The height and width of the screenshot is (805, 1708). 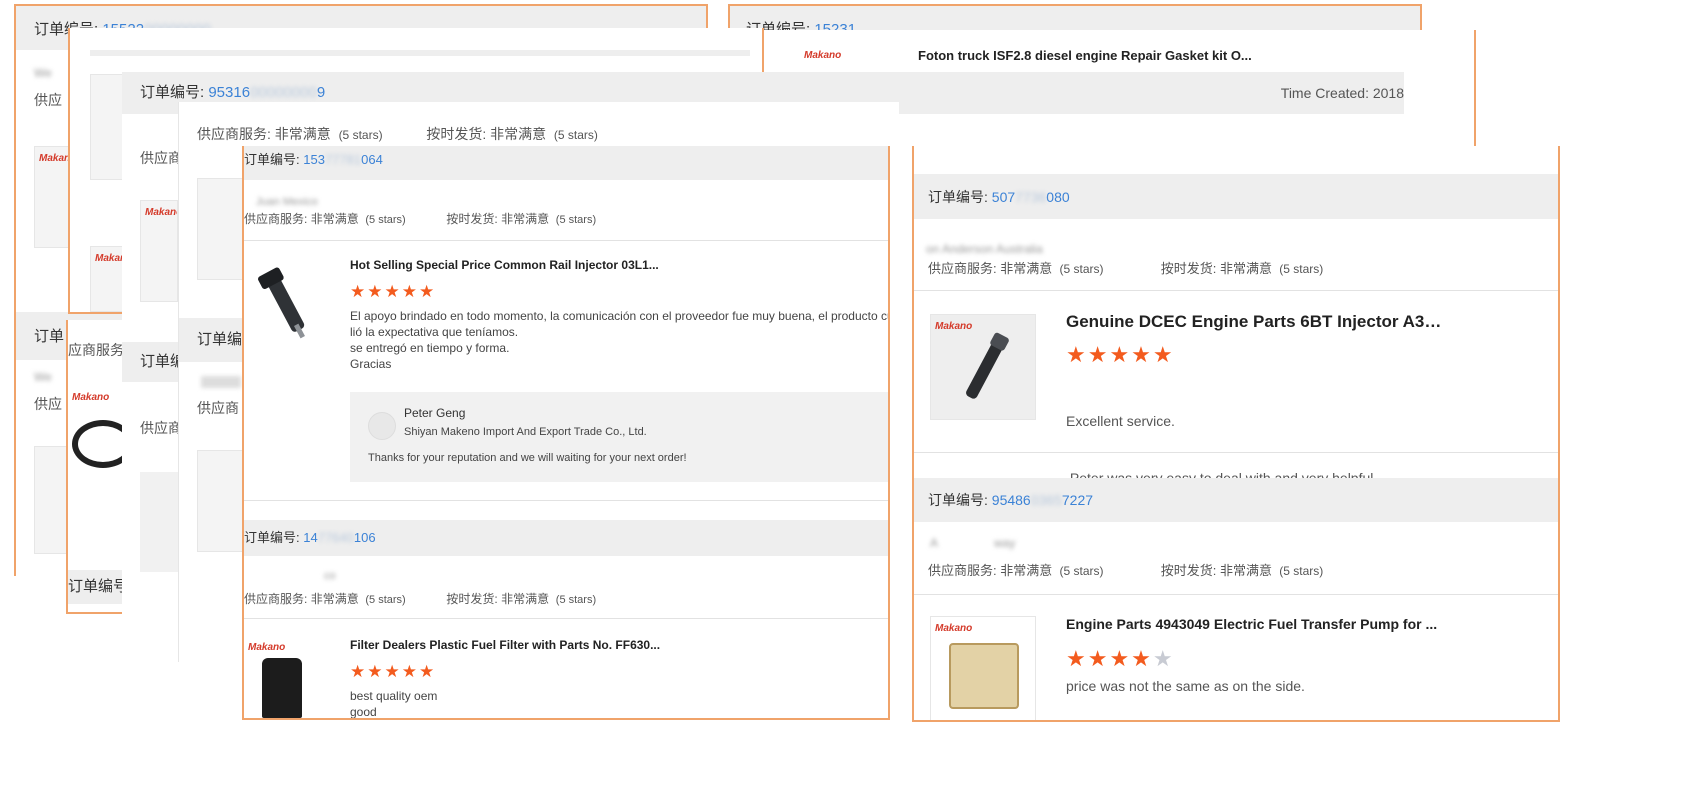 I want to click on review-text: price was not the same as on the side., so click(x=1185, y=686).